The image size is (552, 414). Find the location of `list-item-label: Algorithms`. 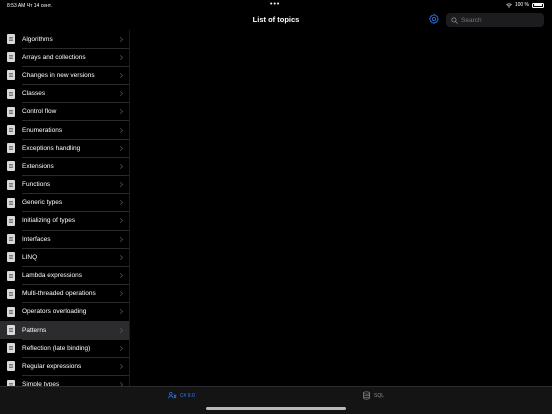

list-item-label: Algorithms is located at coordinates (37, 39).